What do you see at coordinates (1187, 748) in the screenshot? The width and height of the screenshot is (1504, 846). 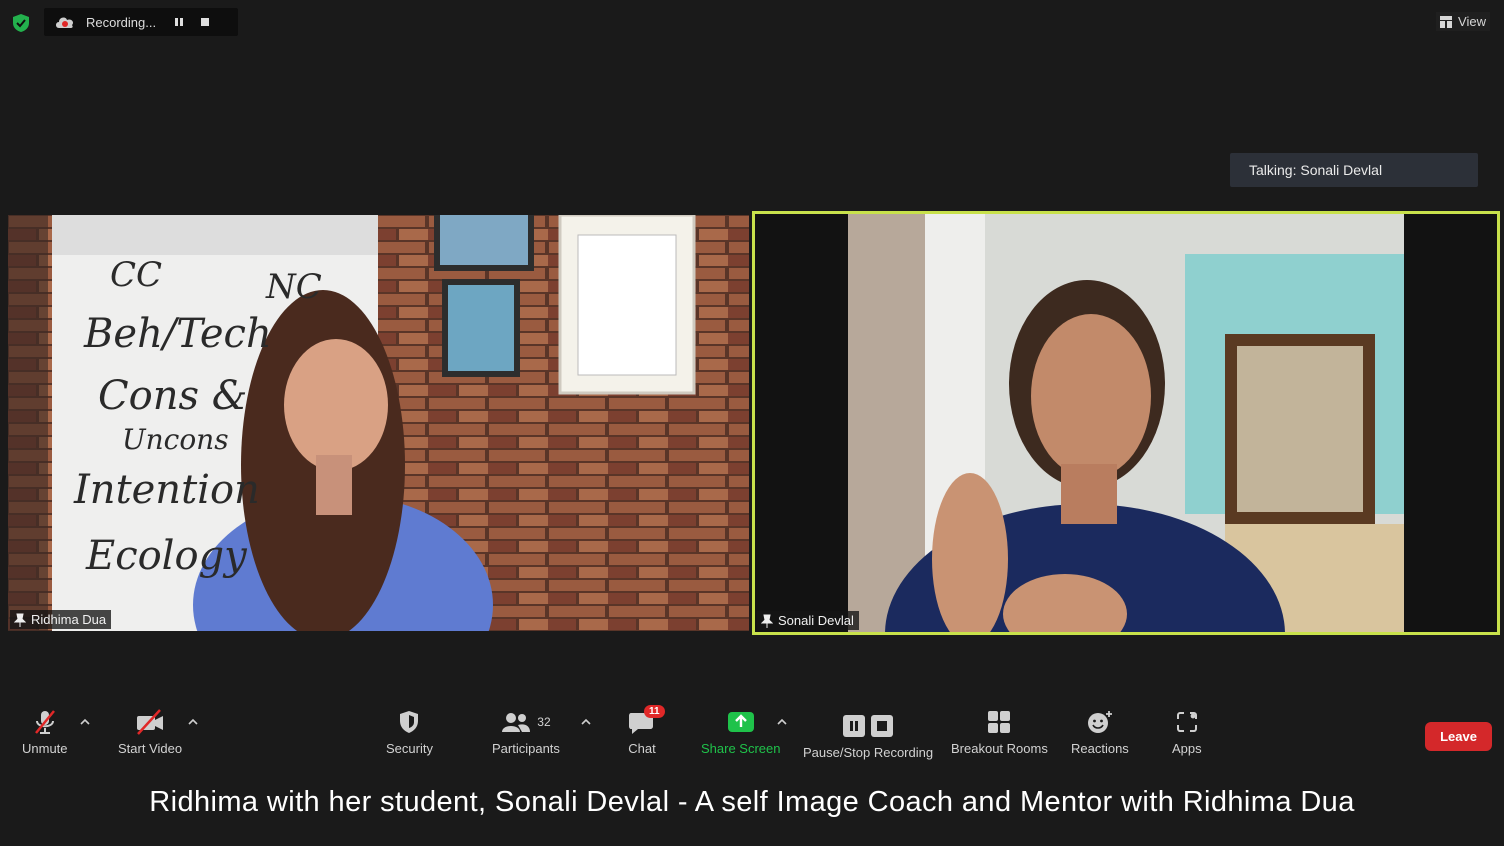 I see `apps-label: Apps` at bounding box center [1187, 748].